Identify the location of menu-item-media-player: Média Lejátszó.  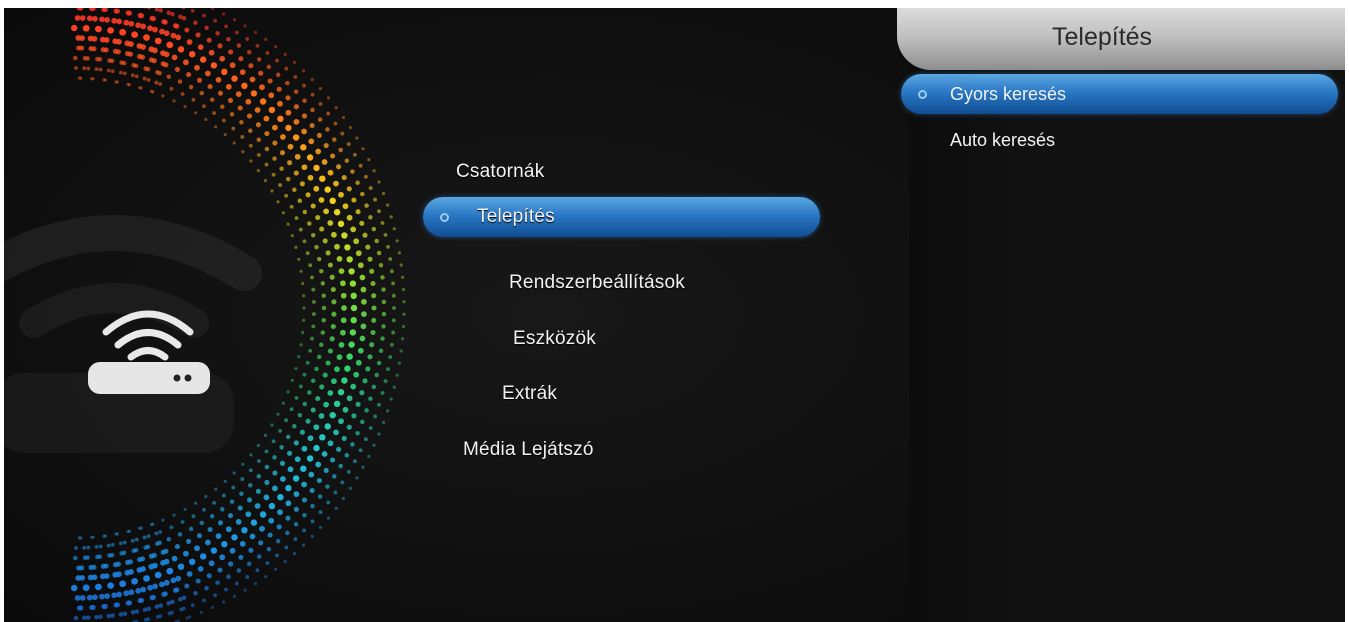
(528, 450).